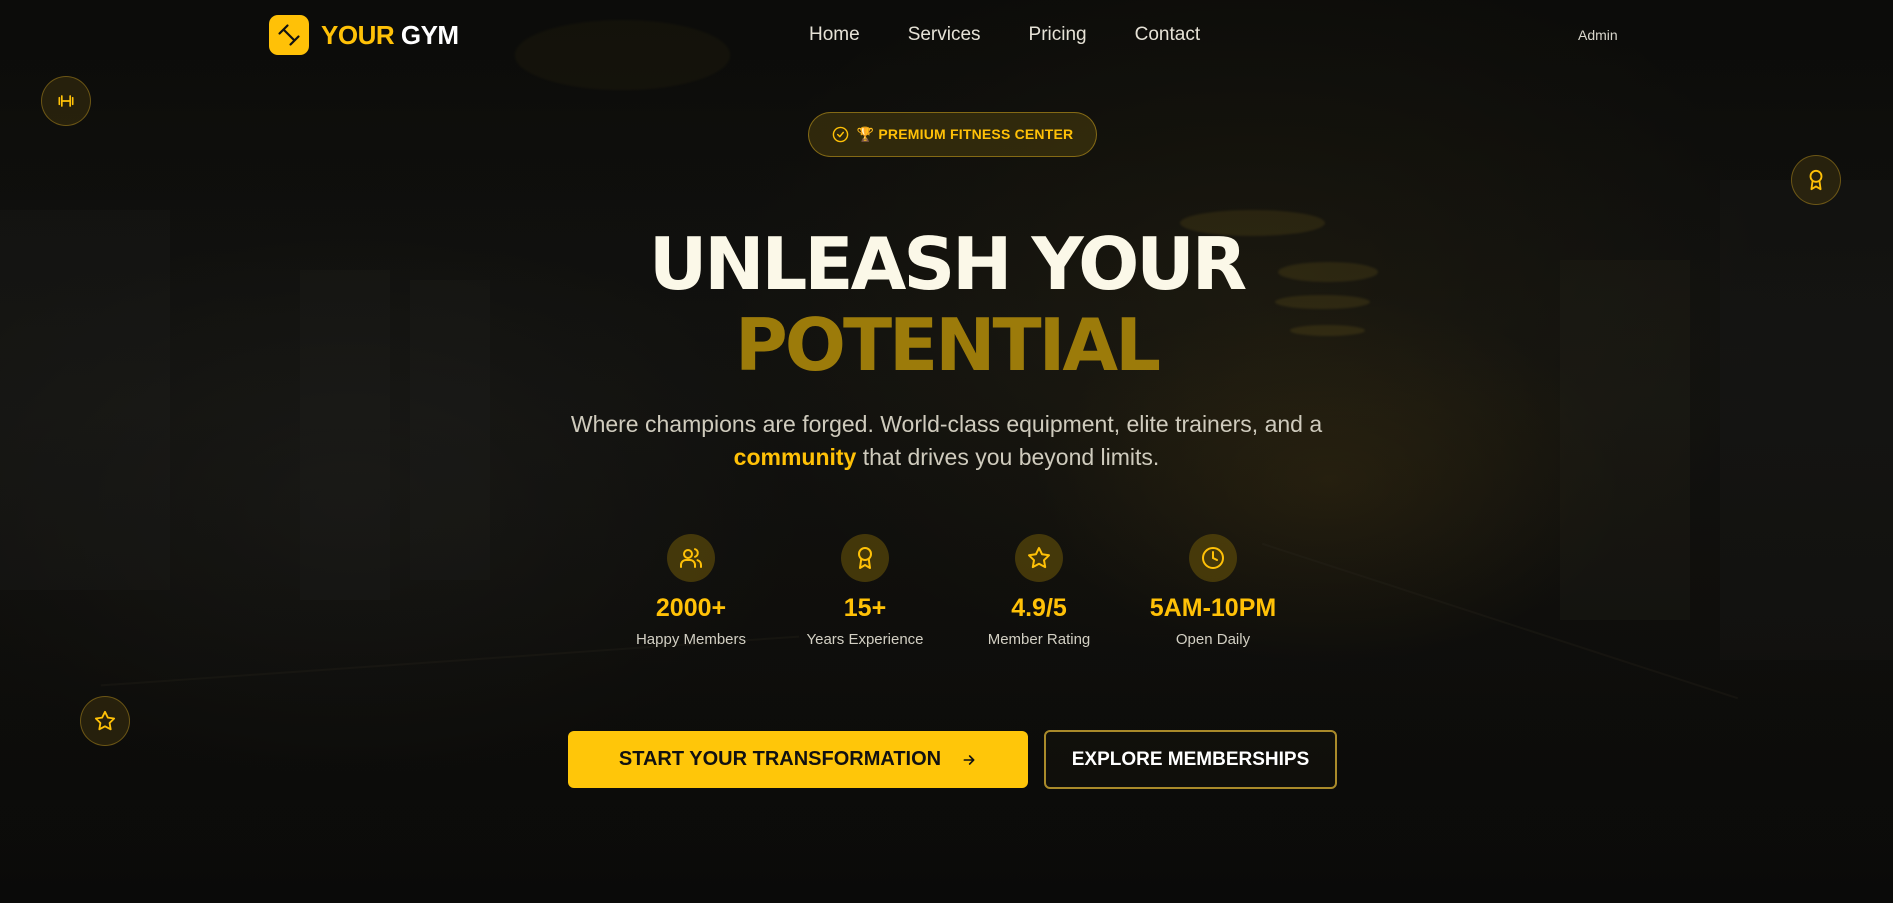 The image size is (1893, 903). What do you see at coordinates (1213, 558) in the screenshot?
I see `clock-icon` at bounding box center [1213, 558].